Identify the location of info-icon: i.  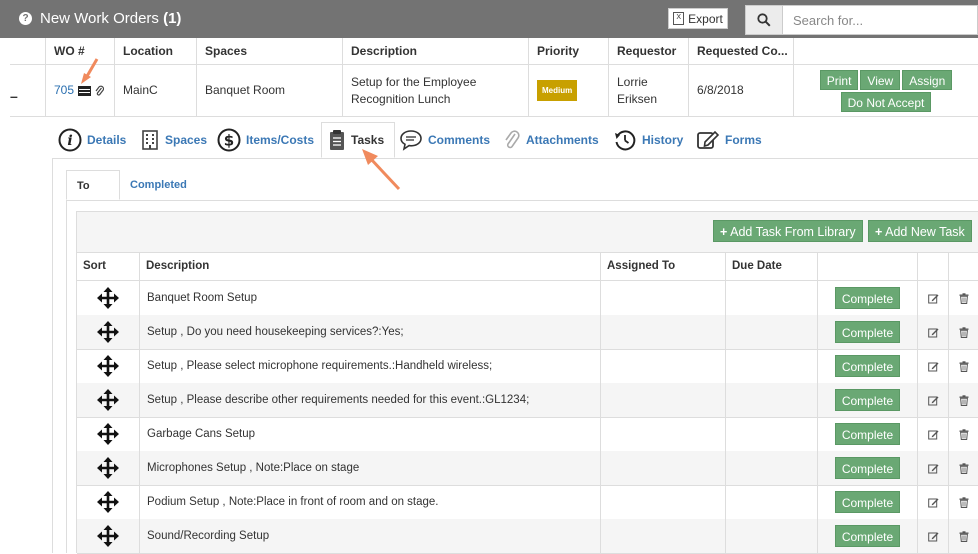
(70, 140).